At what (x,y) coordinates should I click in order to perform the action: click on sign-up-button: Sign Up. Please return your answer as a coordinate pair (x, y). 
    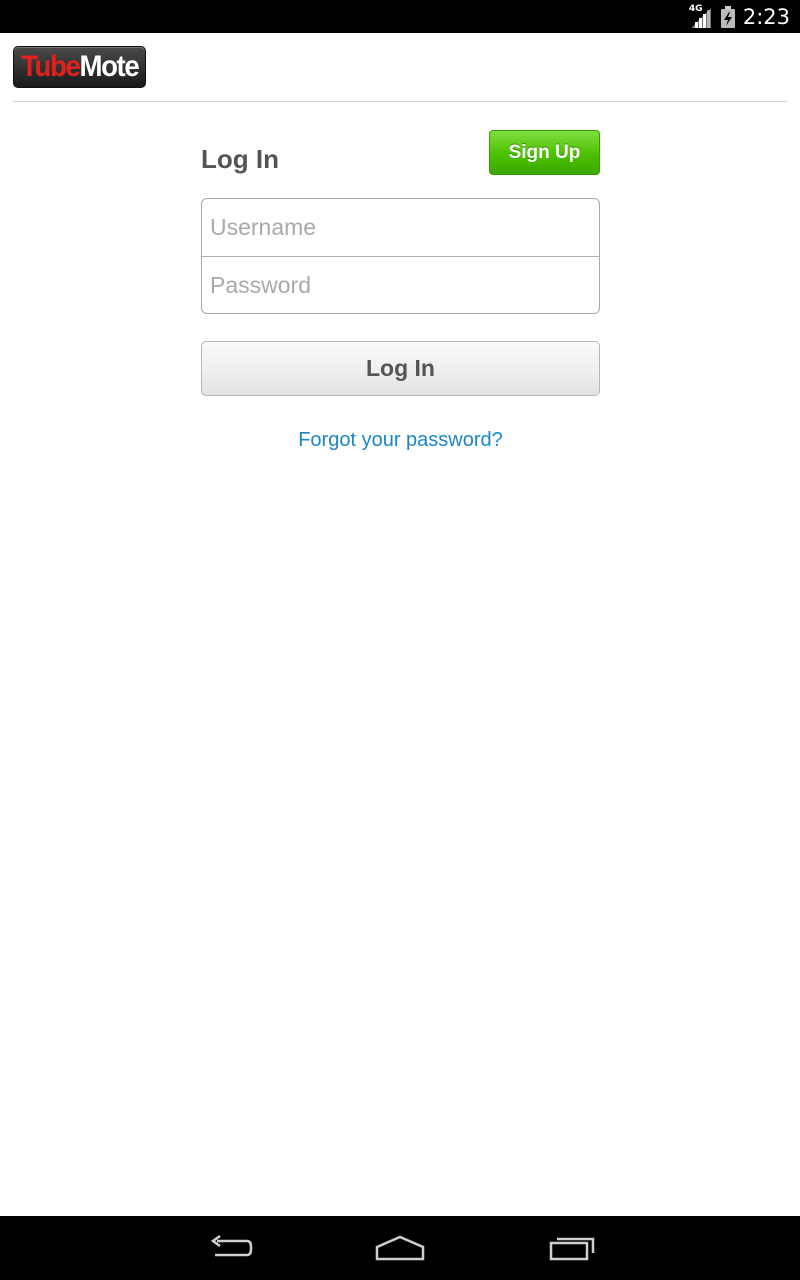
    Looking at the image, I should click on (544, 152).